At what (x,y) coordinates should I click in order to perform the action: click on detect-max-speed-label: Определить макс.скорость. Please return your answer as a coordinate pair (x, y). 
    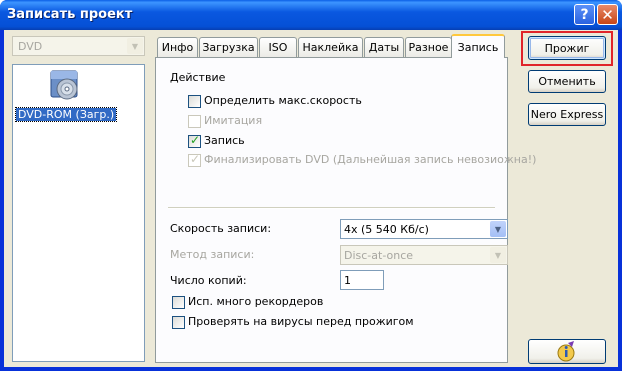
    Looking at the image, I should click on (283, 100).